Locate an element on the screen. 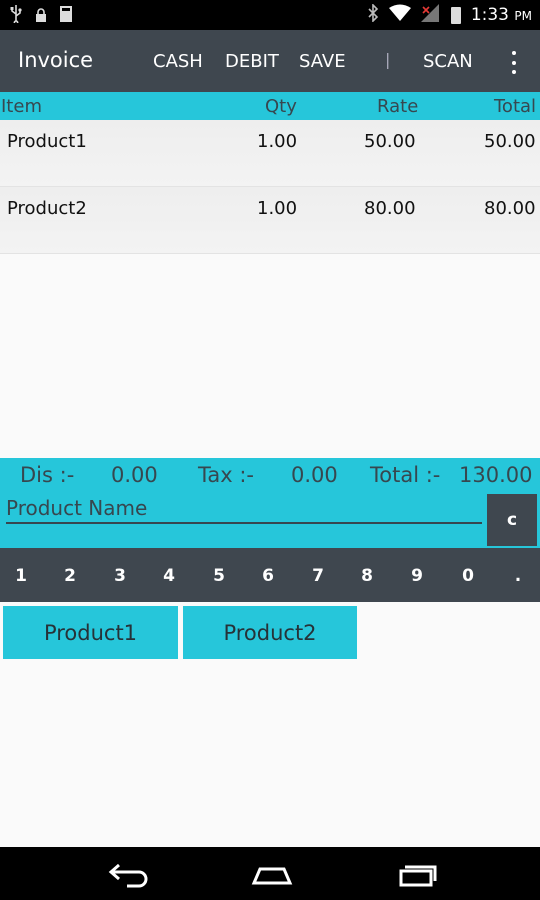 The width and height of the screenshot is (540, 900). product-entry: c is located at coordinates (270, 520).